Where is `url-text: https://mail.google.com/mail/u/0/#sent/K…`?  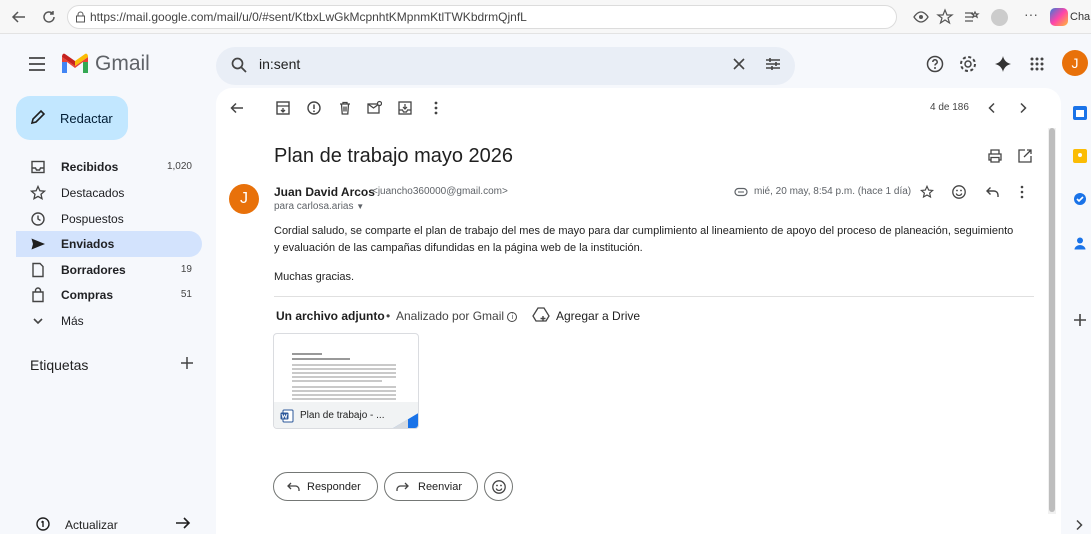 url-text: https://mail.google.com/mail/u/0/#sent/K… is located at coordinates (308, 17).